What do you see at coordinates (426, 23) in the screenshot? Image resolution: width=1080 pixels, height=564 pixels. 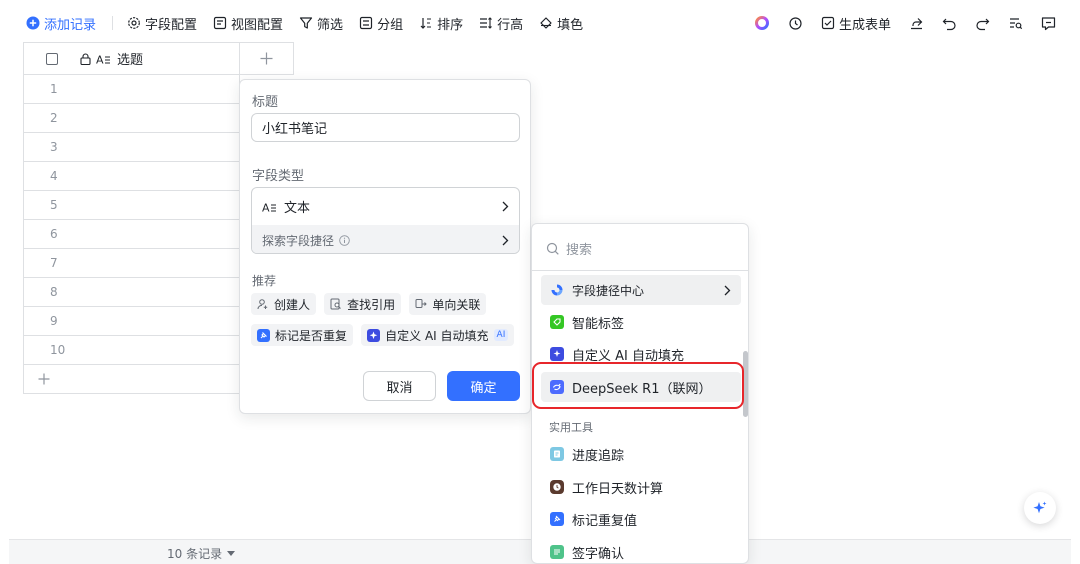 I see `sort-icon` at bounding box center [426, 23].